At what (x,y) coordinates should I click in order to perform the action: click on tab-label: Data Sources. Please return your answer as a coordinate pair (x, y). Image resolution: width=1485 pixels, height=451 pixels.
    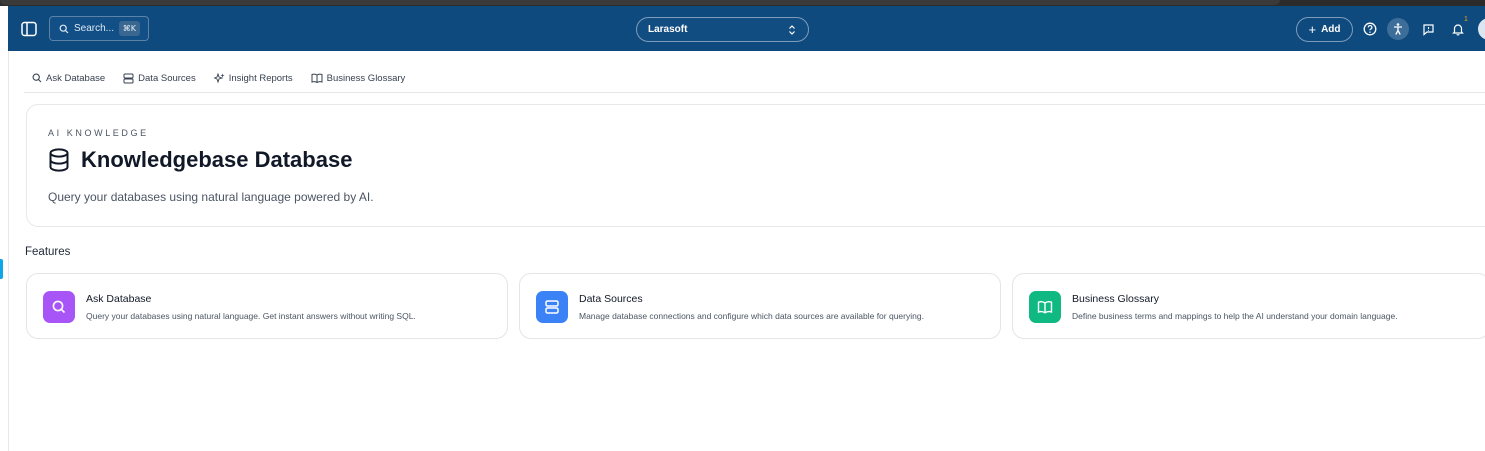
    Looking at the image, I should click on (167, 78).